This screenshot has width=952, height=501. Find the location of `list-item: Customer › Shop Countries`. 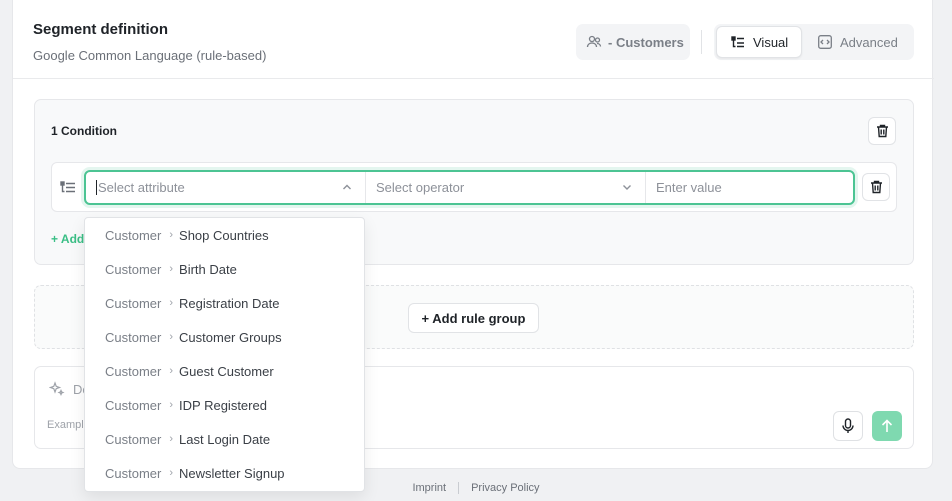

list-item: Customer › Shop Countries is located at coordinates (224, 235).